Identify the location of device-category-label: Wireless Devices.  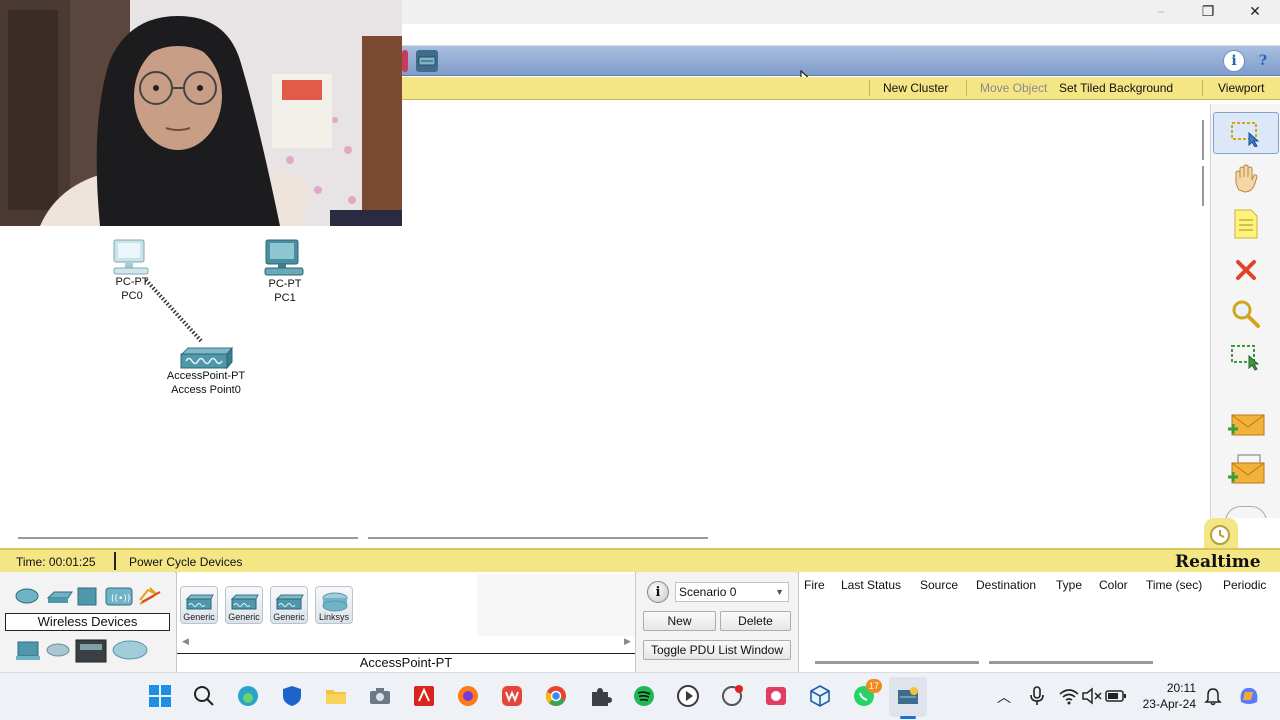
(87, 622).